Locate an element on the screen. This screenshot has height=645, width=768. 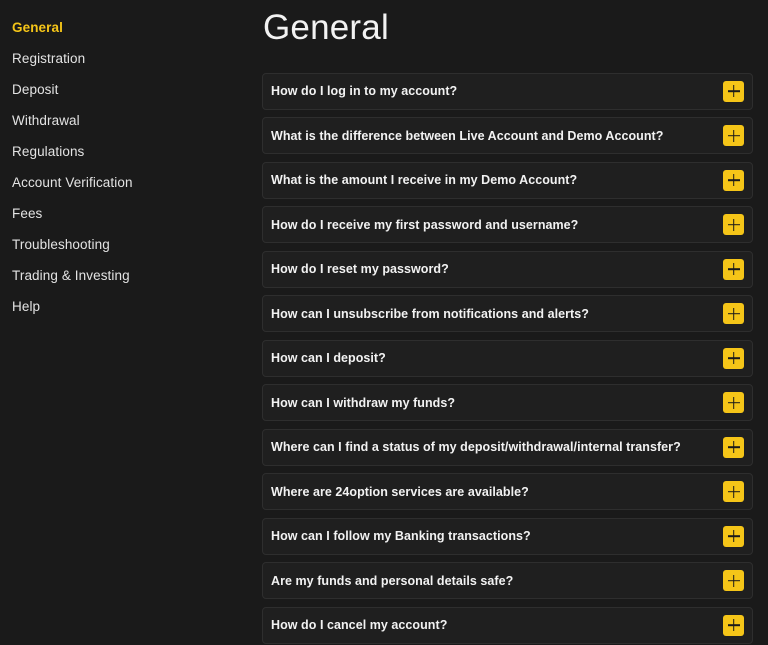
faq-row: How do I cancel my account? is located at coordinates (507, 625).